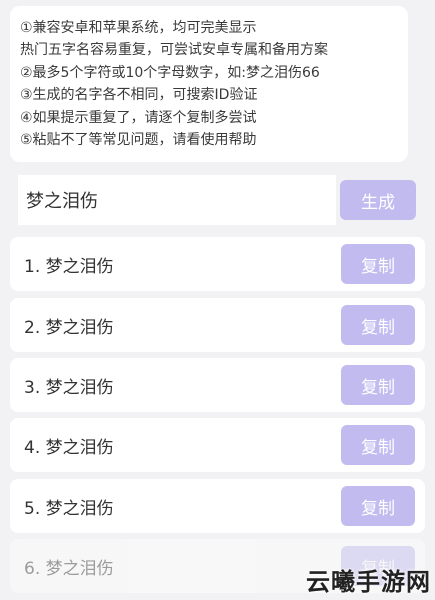 Image resolution: width=435 pixels, height=600 pixels. Describe the element at coordinates (69, 327) in the screenshot. I see `result-name: 2. 梦之泪伤` at that location.